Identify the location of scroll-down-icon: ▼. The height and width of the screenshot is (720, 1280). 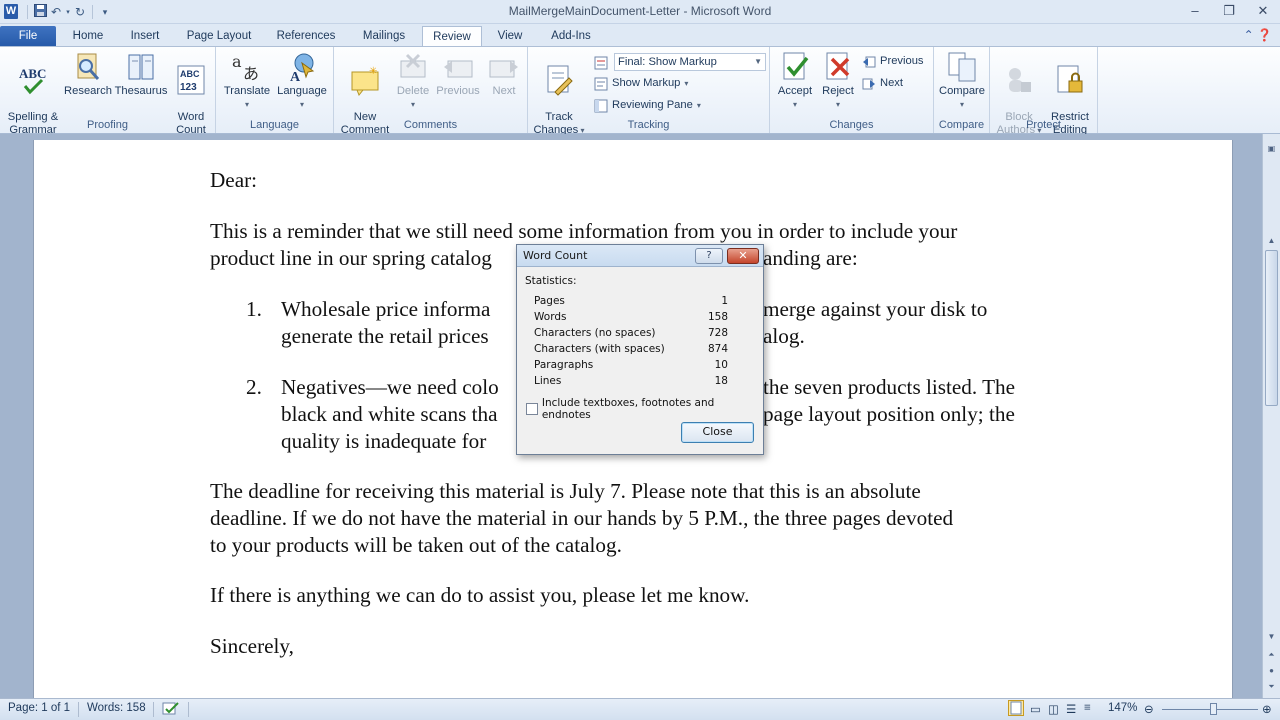
(1271, 637).